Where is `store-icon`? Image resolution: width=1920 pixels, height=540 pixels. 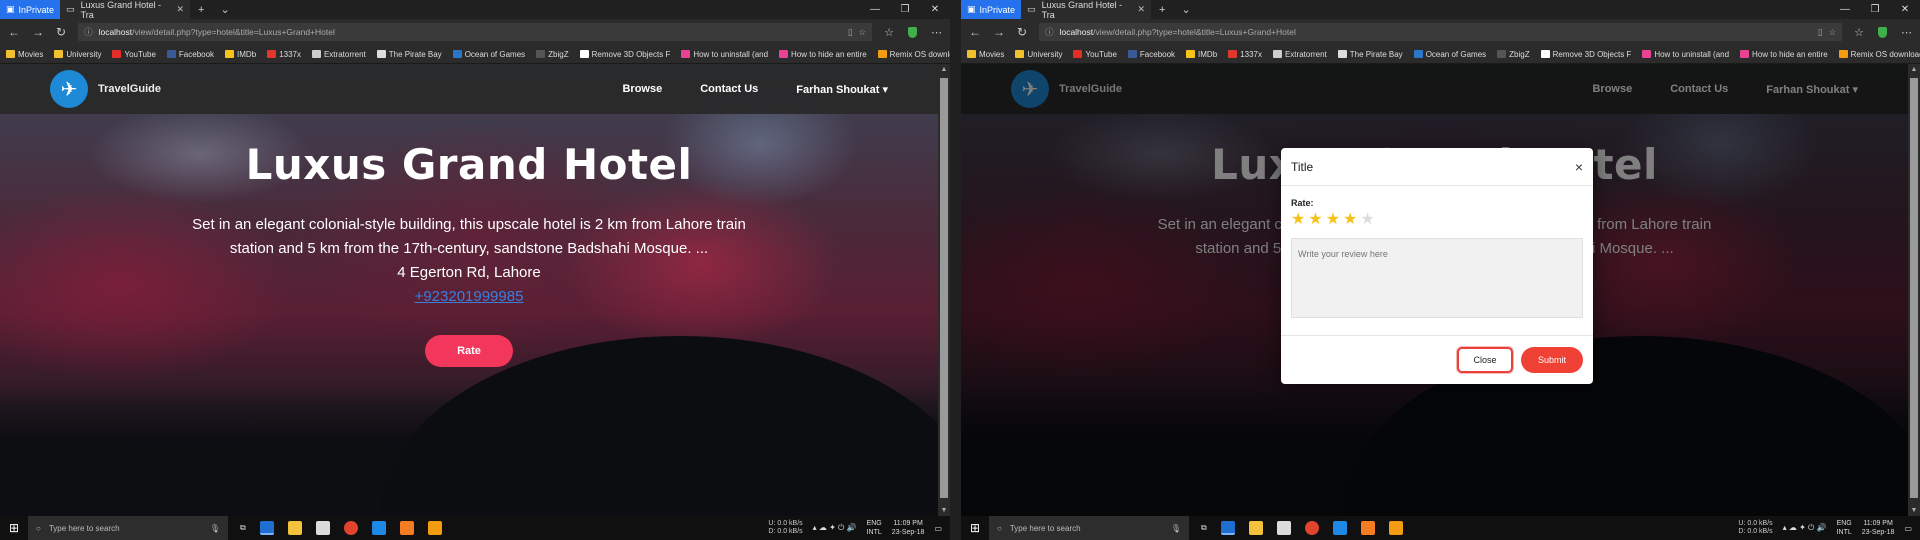
store-icon is located at coordinates (1283, 528).